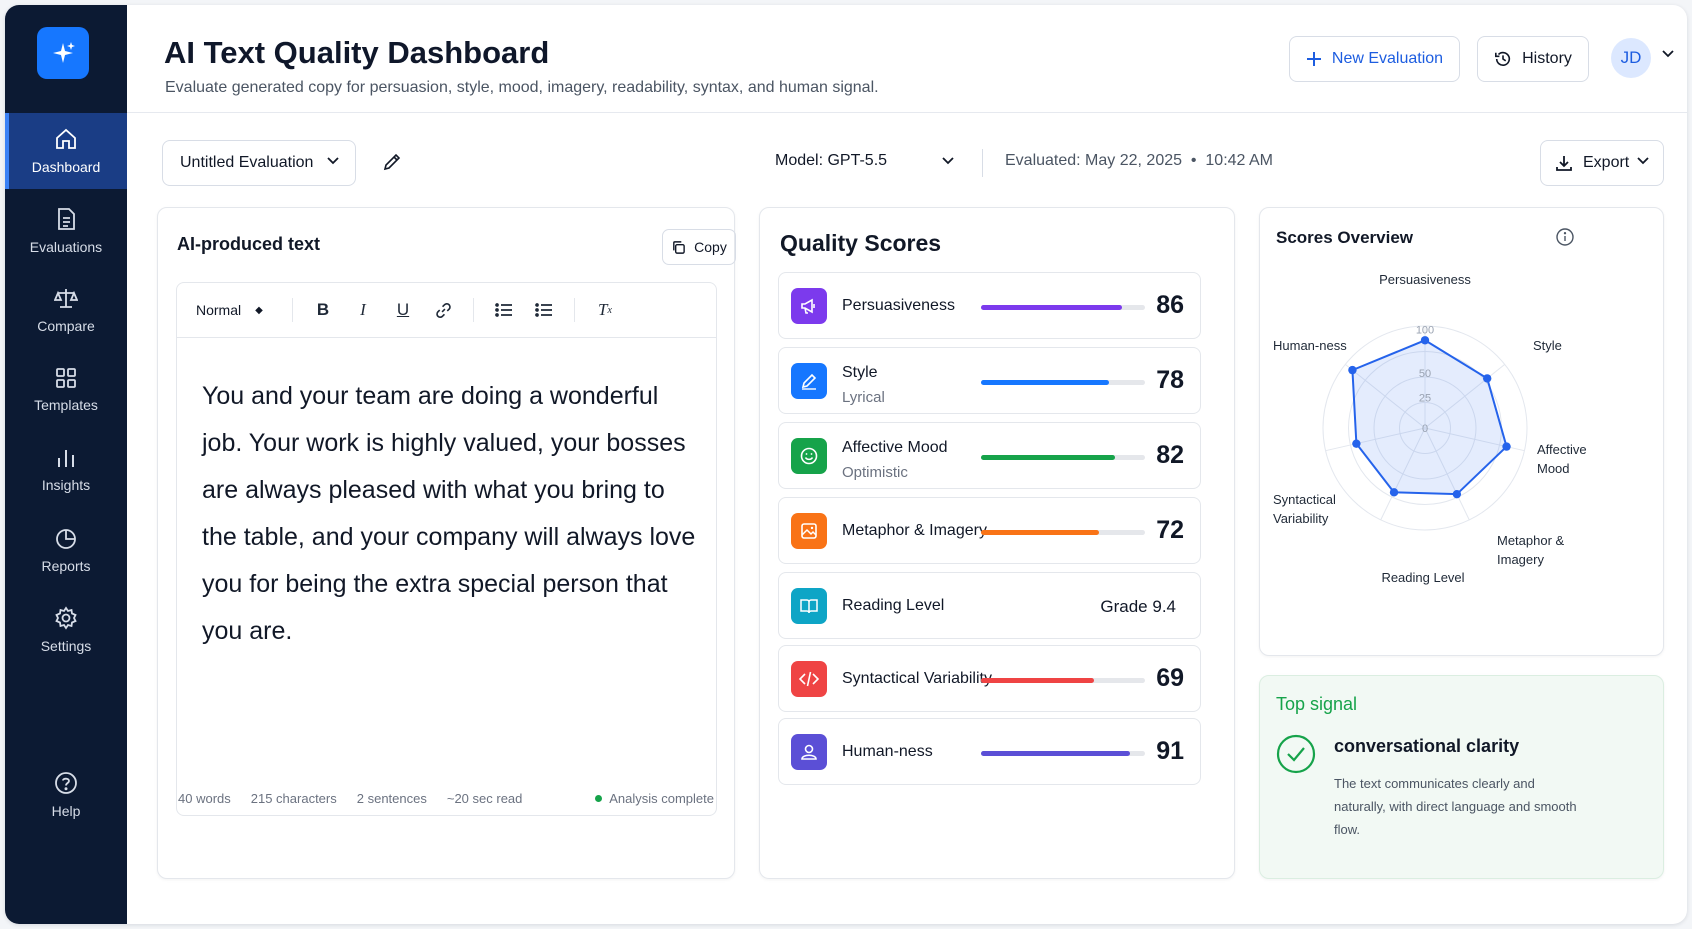 Image resolution: width=1692 pixels, height=929 pixels. I want to click on score-row: Persuasiveness 86, so click(989, 305).